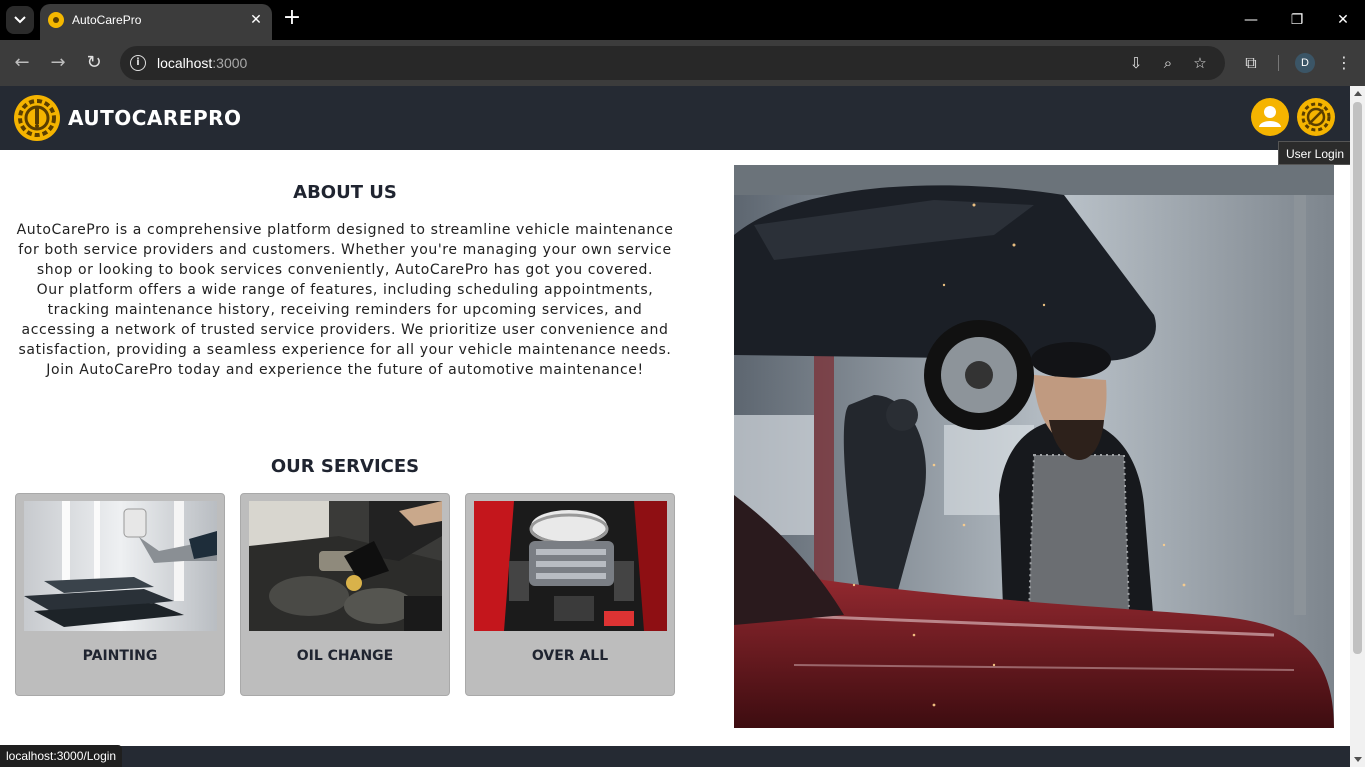 The image size is (1365, 767). I want to click on about-title: ABOUT US, so click(345, 192).